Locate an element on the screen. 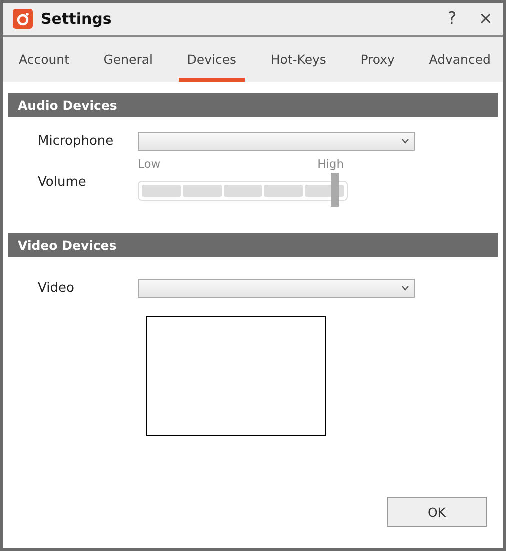 Image resolution: width=506 pixels, height=551 pixels. tab: Devices is located at coordinates (212, 59).